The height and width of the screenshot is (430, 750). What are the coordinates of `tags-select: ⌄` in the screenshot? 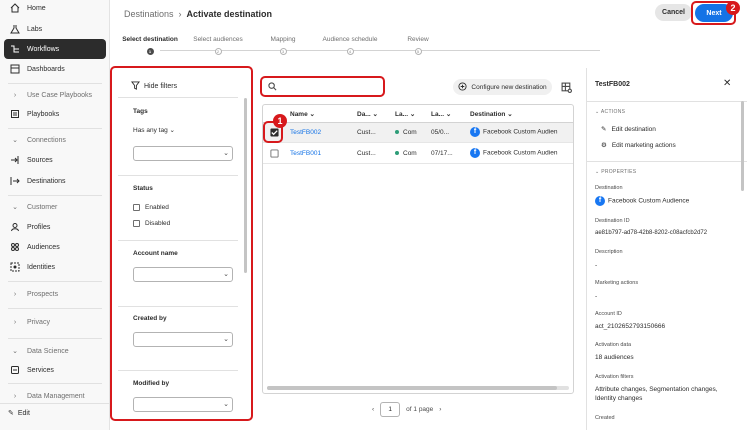 It's located at (183, 153).